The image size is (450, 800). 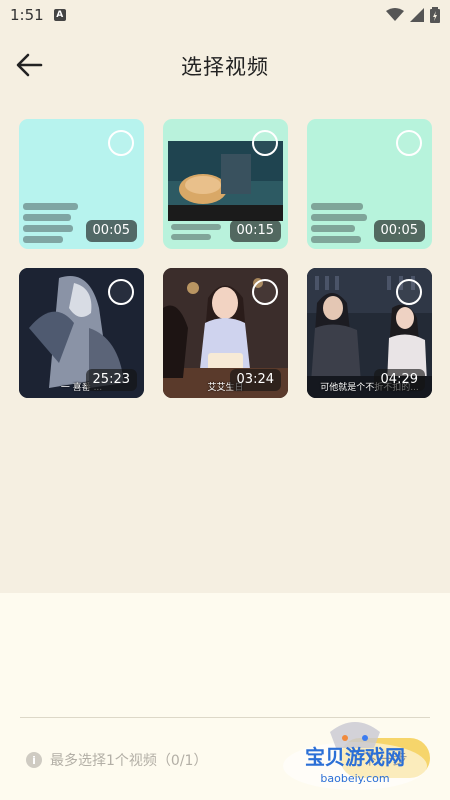 What do you see at coordinates (129, 761) in the screenshot?
I see `selection-hint-text: 最多选择1个视频（0/1）` at bounding box center [129, 761].